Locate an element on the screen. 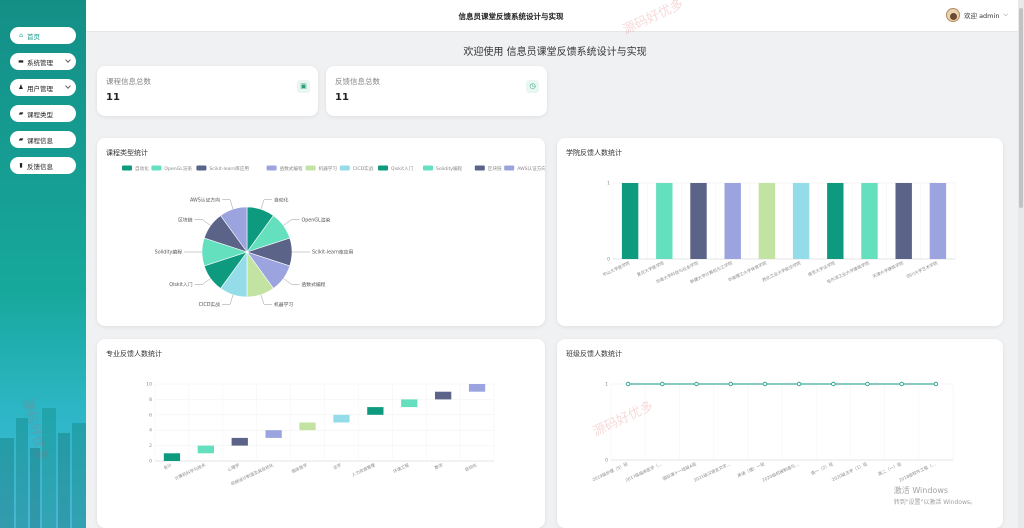  sidebar-item-label: 反馈信息 is located at coordinates (40, 166).